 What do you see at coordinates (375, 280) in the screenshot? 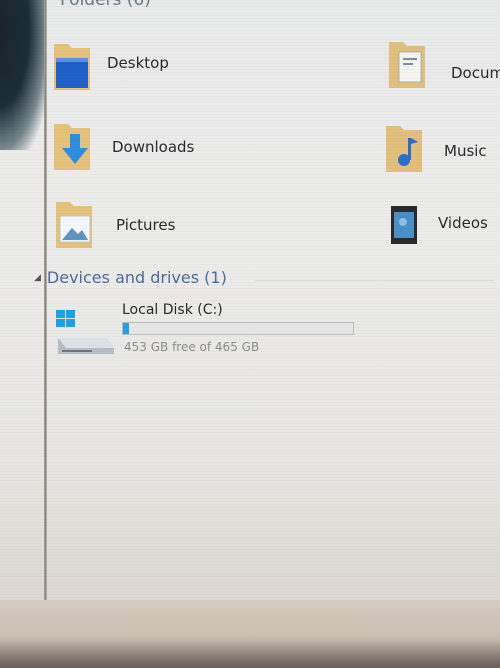
I see `group-header-rule` at bounding box center [375, 280].